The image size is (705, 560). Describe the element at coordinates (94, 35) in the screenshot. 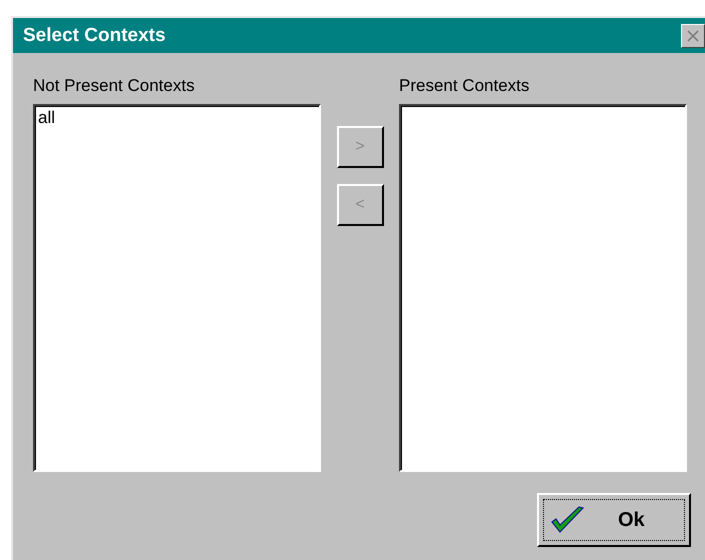

I see `window-title: Select Contexts` at that location.